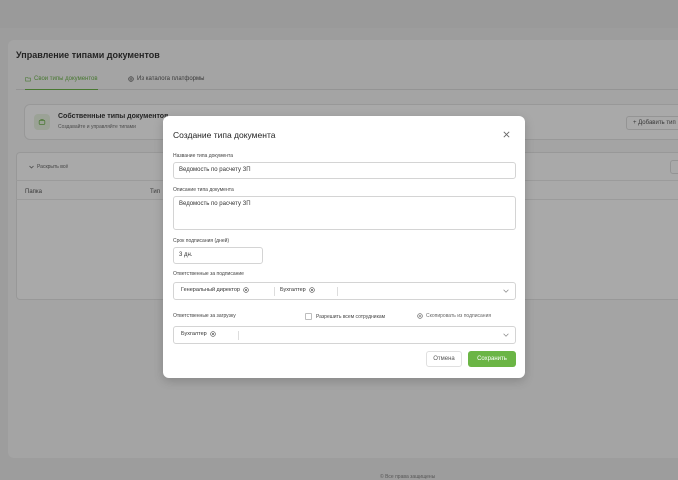  What do you see at coordinates (308, 316) in the screenshot?
I see `allow-all-checkbox` at bounding box center [308, 316].